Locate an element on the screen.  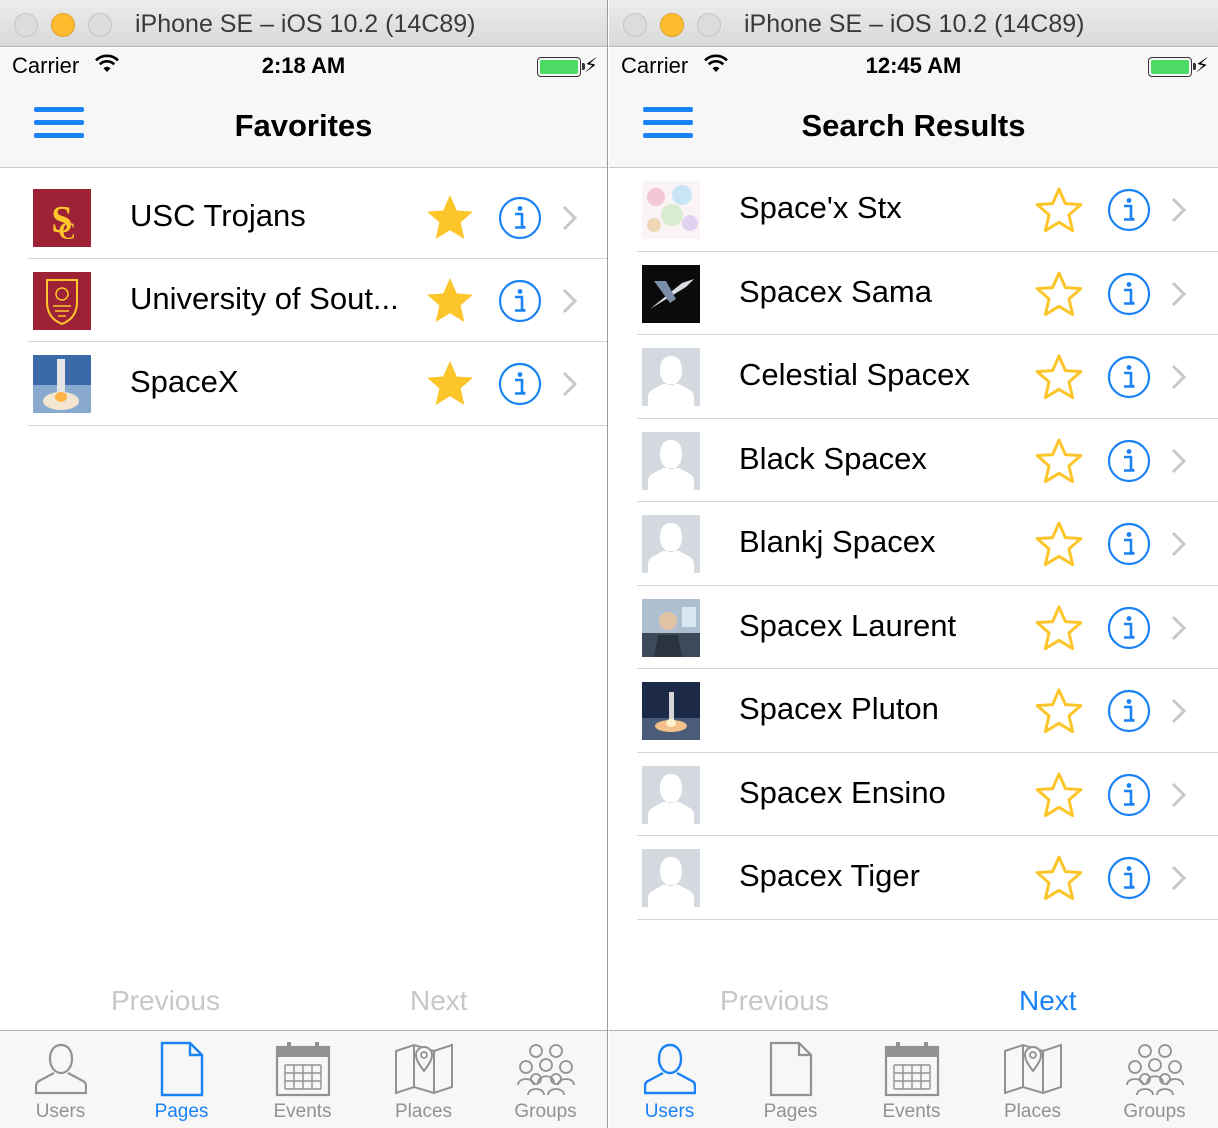
status-time: 12:45 AM is located at coordinates (913, 65).